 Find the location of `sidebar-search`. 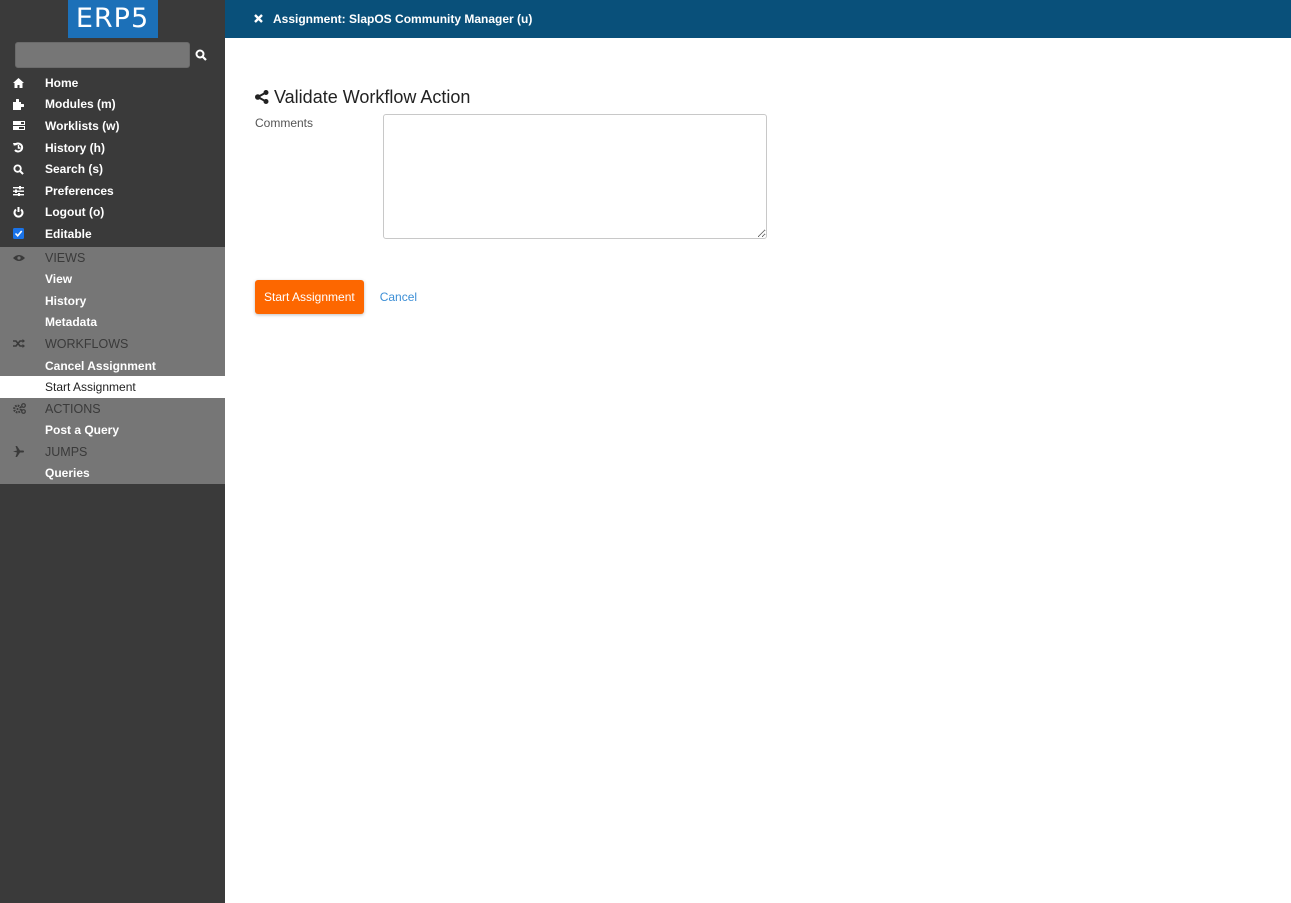

sidebar-search is located at coordinates (112, 53).